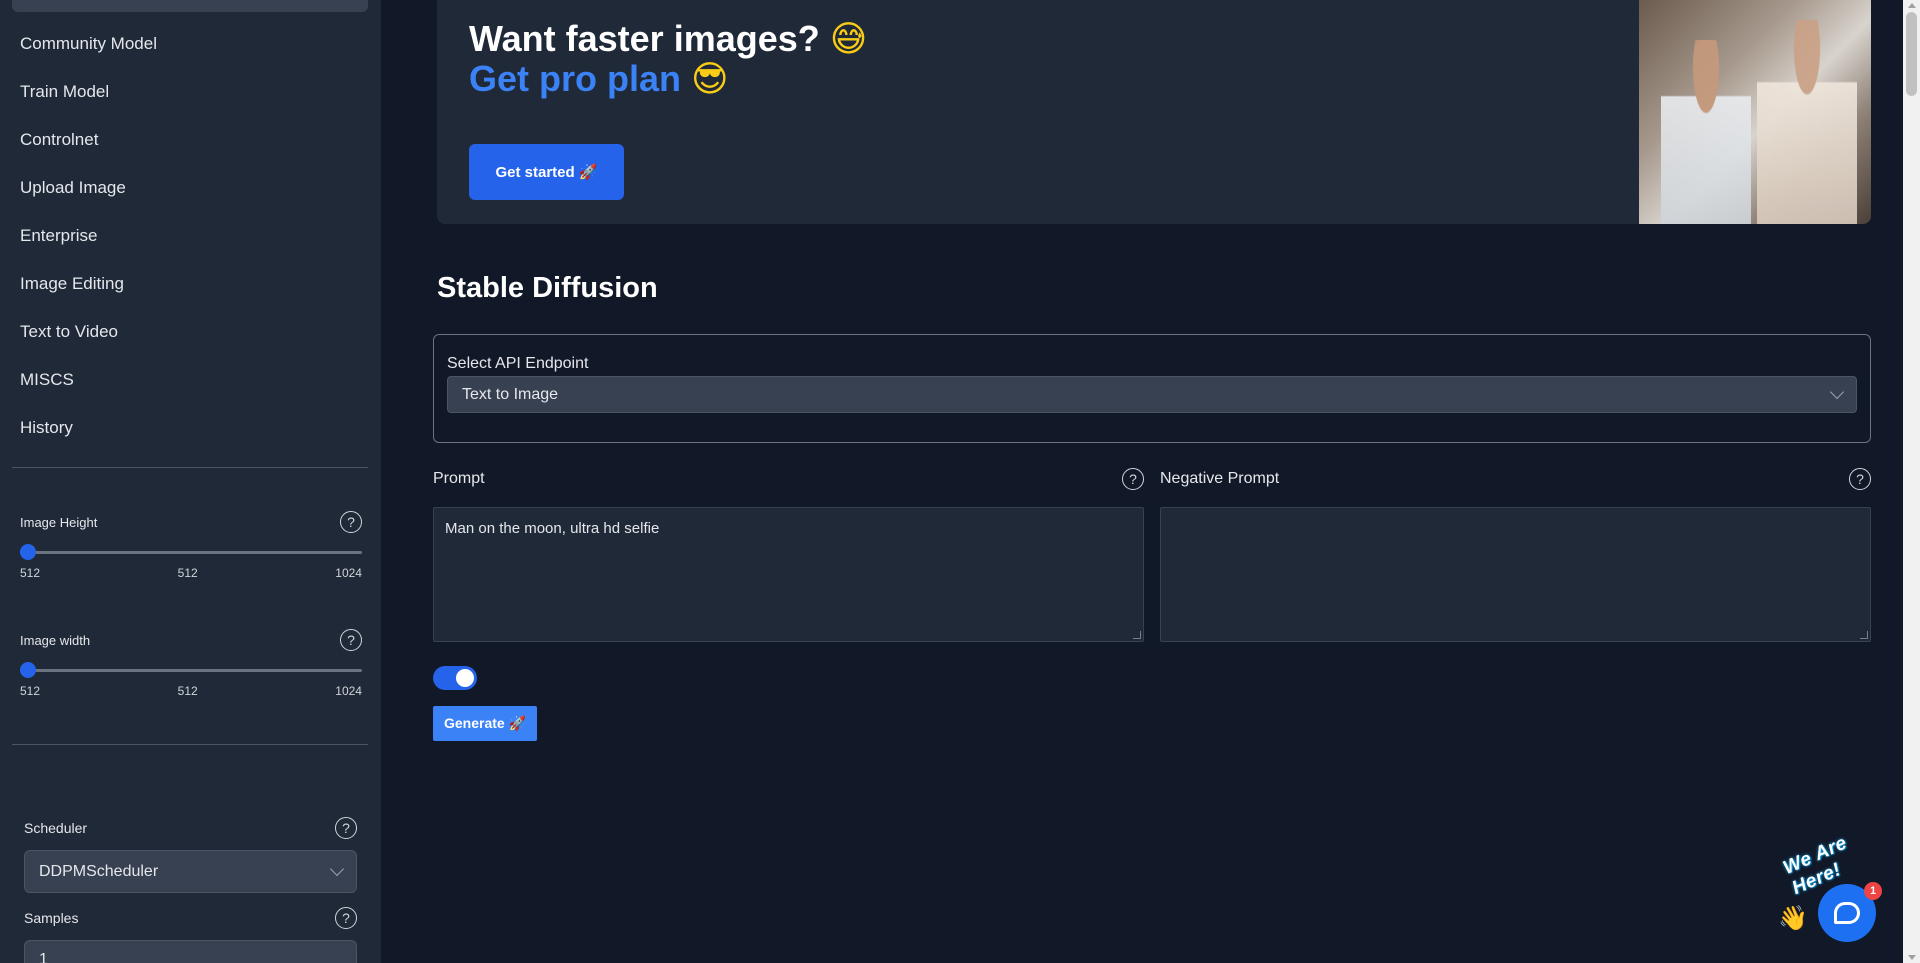 Image resolution: width=1920 pixels, height=963 pixels. I want to click on image-height-slider, so click(191, 552).